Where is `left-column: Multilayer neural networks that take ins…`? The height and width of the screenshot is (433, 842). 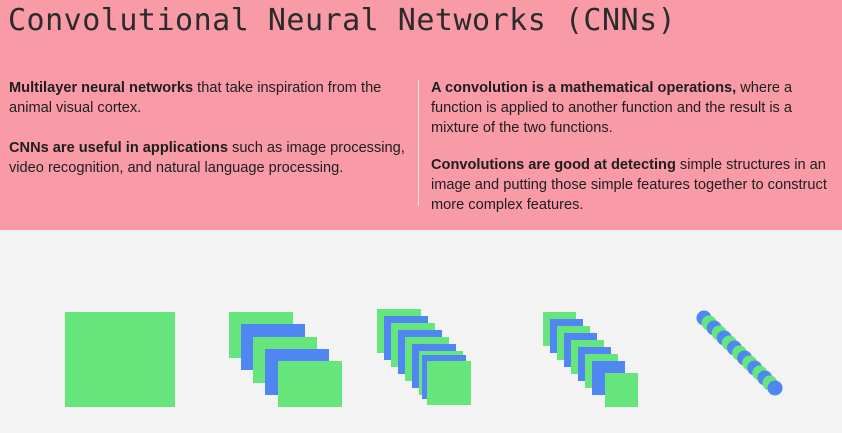 left-column: Multilayer neural networks that take ins… is located at coordinates (209, 138).